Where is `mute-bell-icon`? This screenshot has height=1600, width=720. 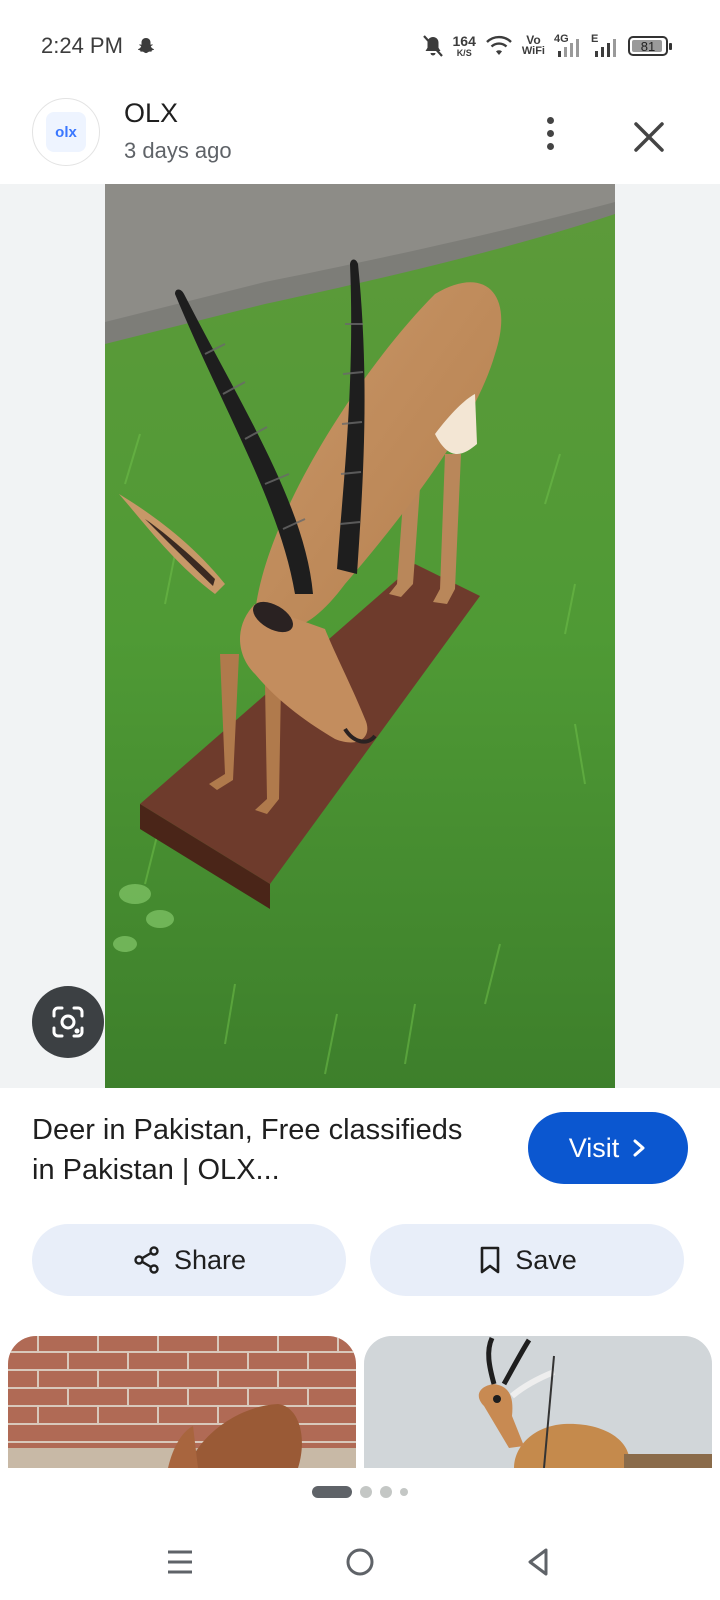 mute-bell-icon is located at coordinates (432, 46).